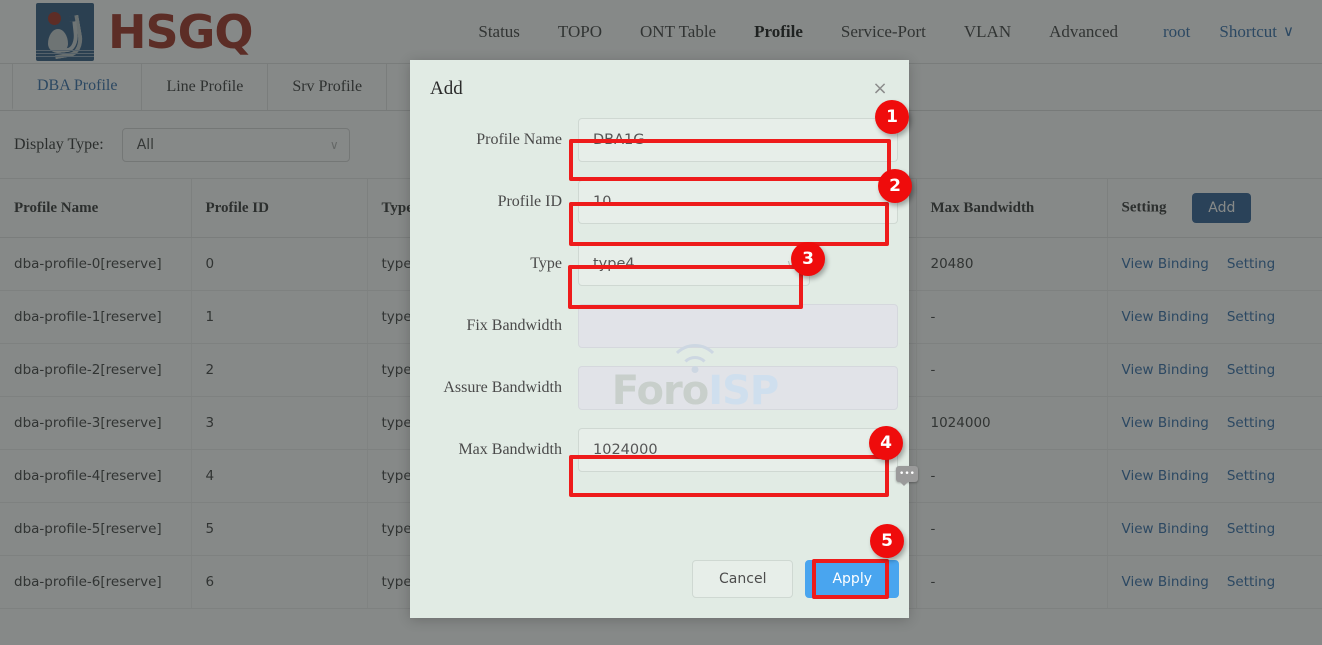 Image resolution: width=1322 pixels, height=645 pixels. I want to click on field-row-assure-bandwidth: Assure Bandwidth, so click(659, 388).